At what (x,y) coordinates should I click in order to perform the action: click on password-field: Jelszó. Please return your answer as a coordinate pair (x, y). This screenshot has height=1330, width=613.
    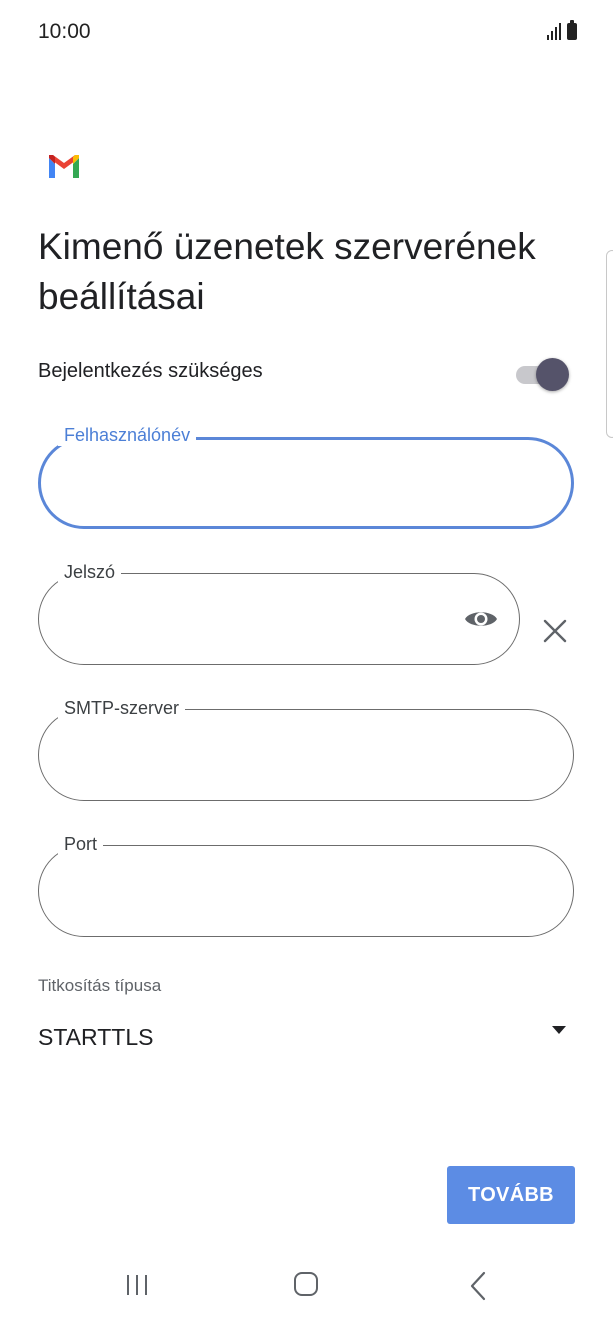
    Looking at the image, I should click on (279, 613).